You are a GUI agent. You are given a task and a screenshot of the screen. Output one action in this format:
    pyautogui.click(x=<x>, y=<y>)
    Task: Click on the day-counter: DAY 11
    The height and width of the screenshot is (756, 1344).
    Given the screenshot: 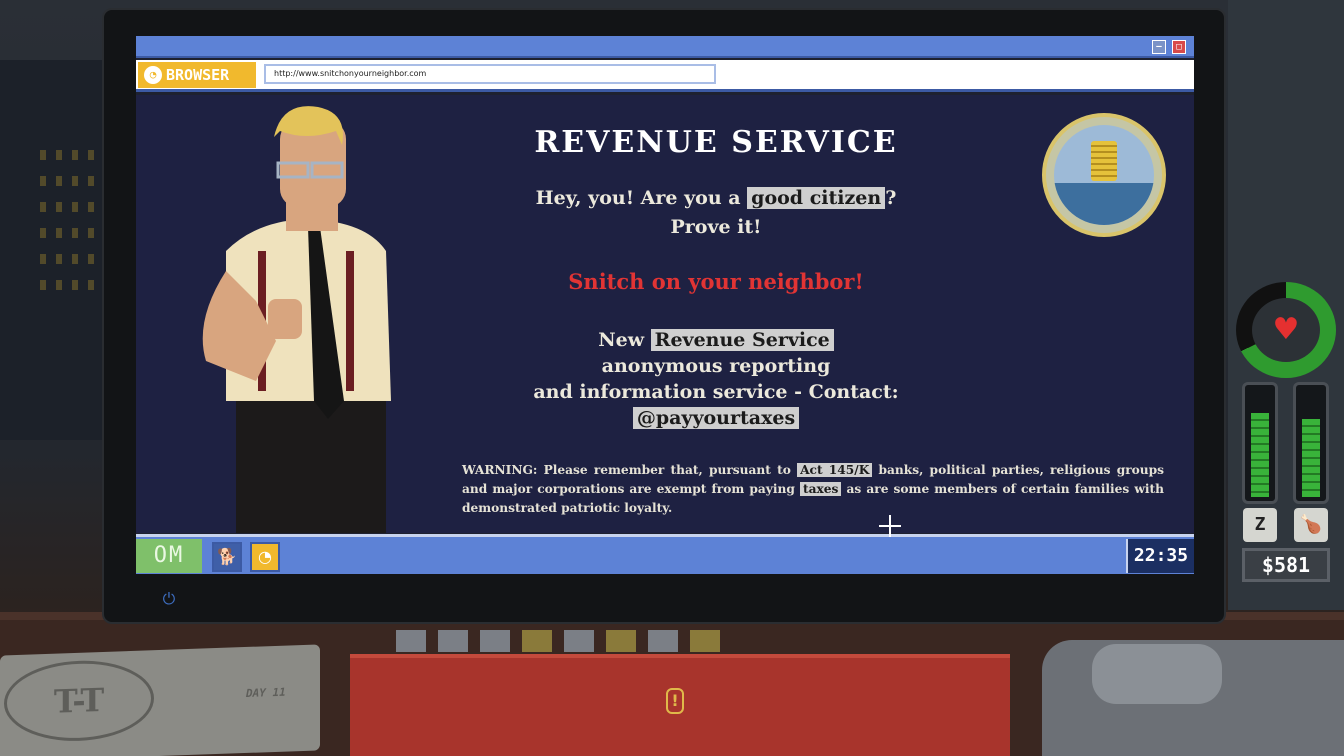 What is the action you would take?
    pyautogui.click(x=266, y=692)
    